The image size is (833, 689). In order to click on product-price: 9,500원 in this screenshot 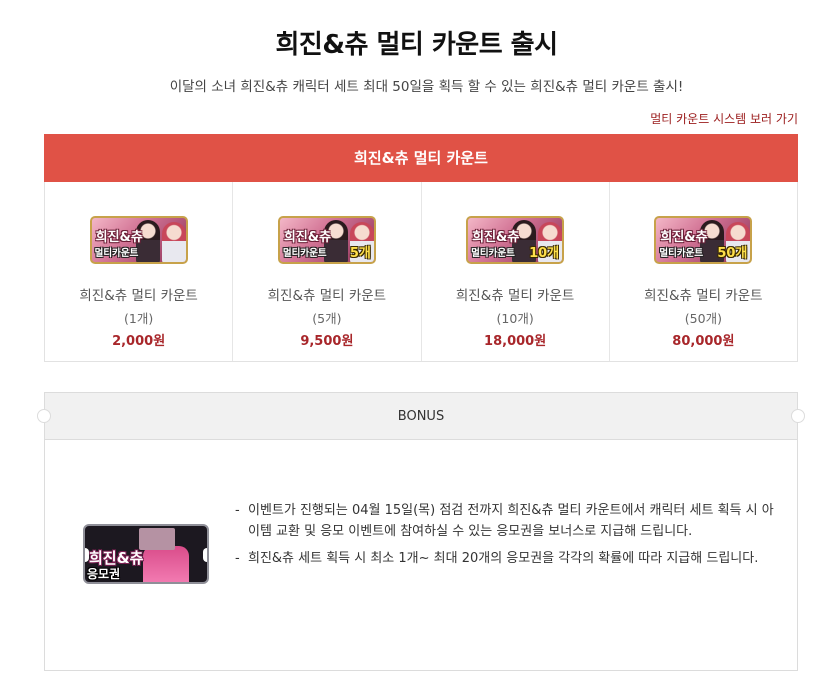, I will do `click(327, 341)`.